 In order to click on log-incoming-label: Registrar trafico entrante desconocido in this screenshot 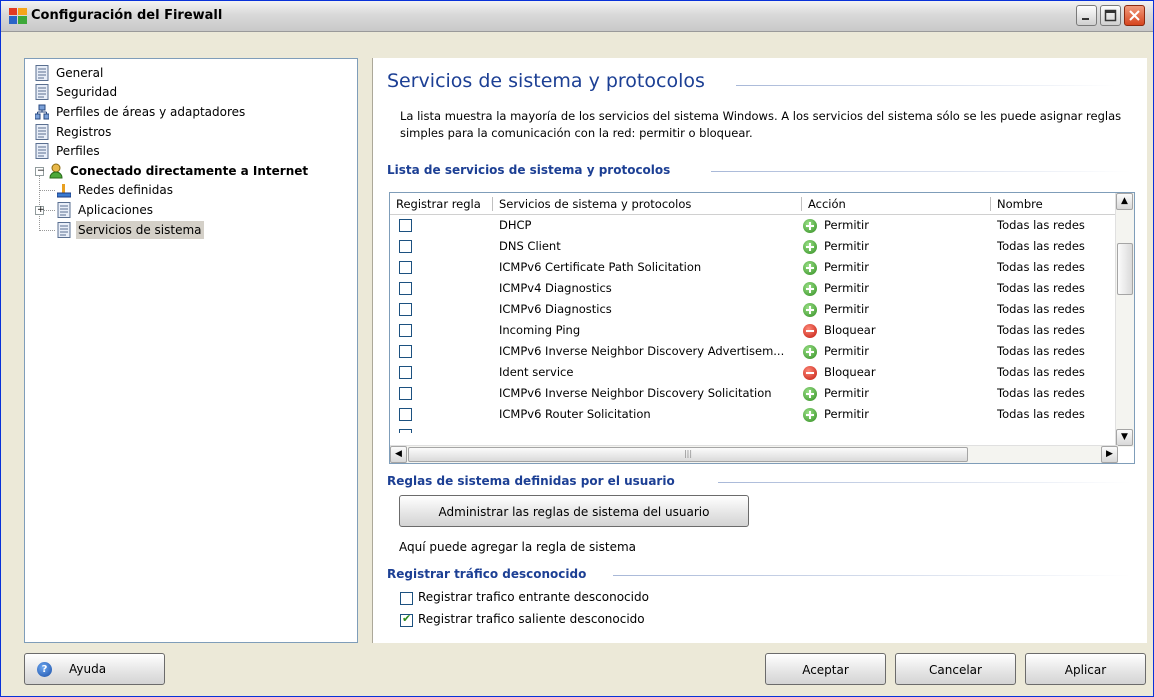, I will do `click(533, 597)`.